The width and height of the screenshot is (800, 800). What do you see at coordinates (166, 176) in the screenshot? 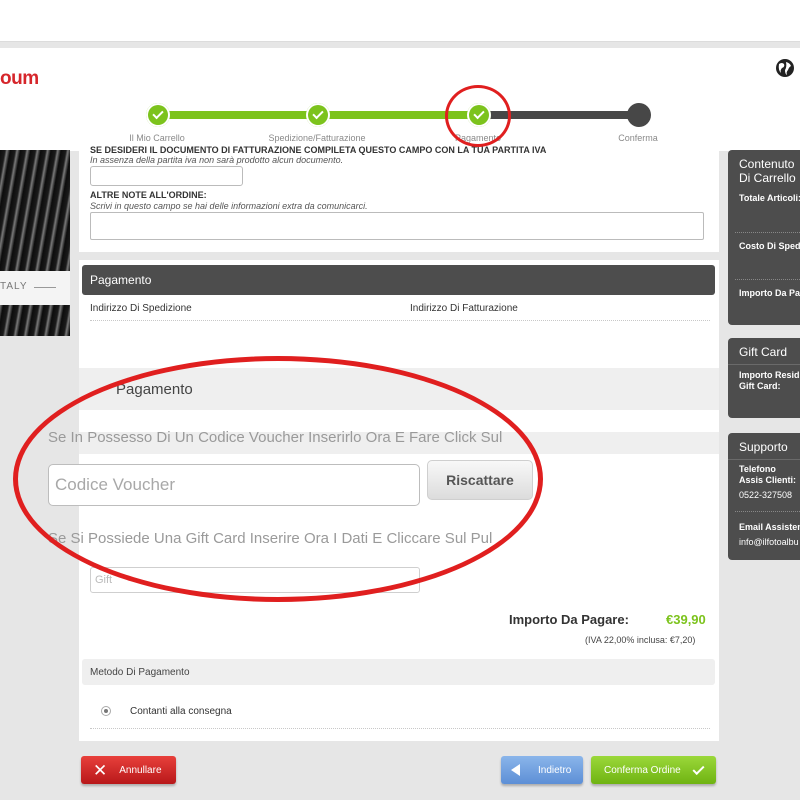
I see `vat-number-input` at bounding box center [166, 176].